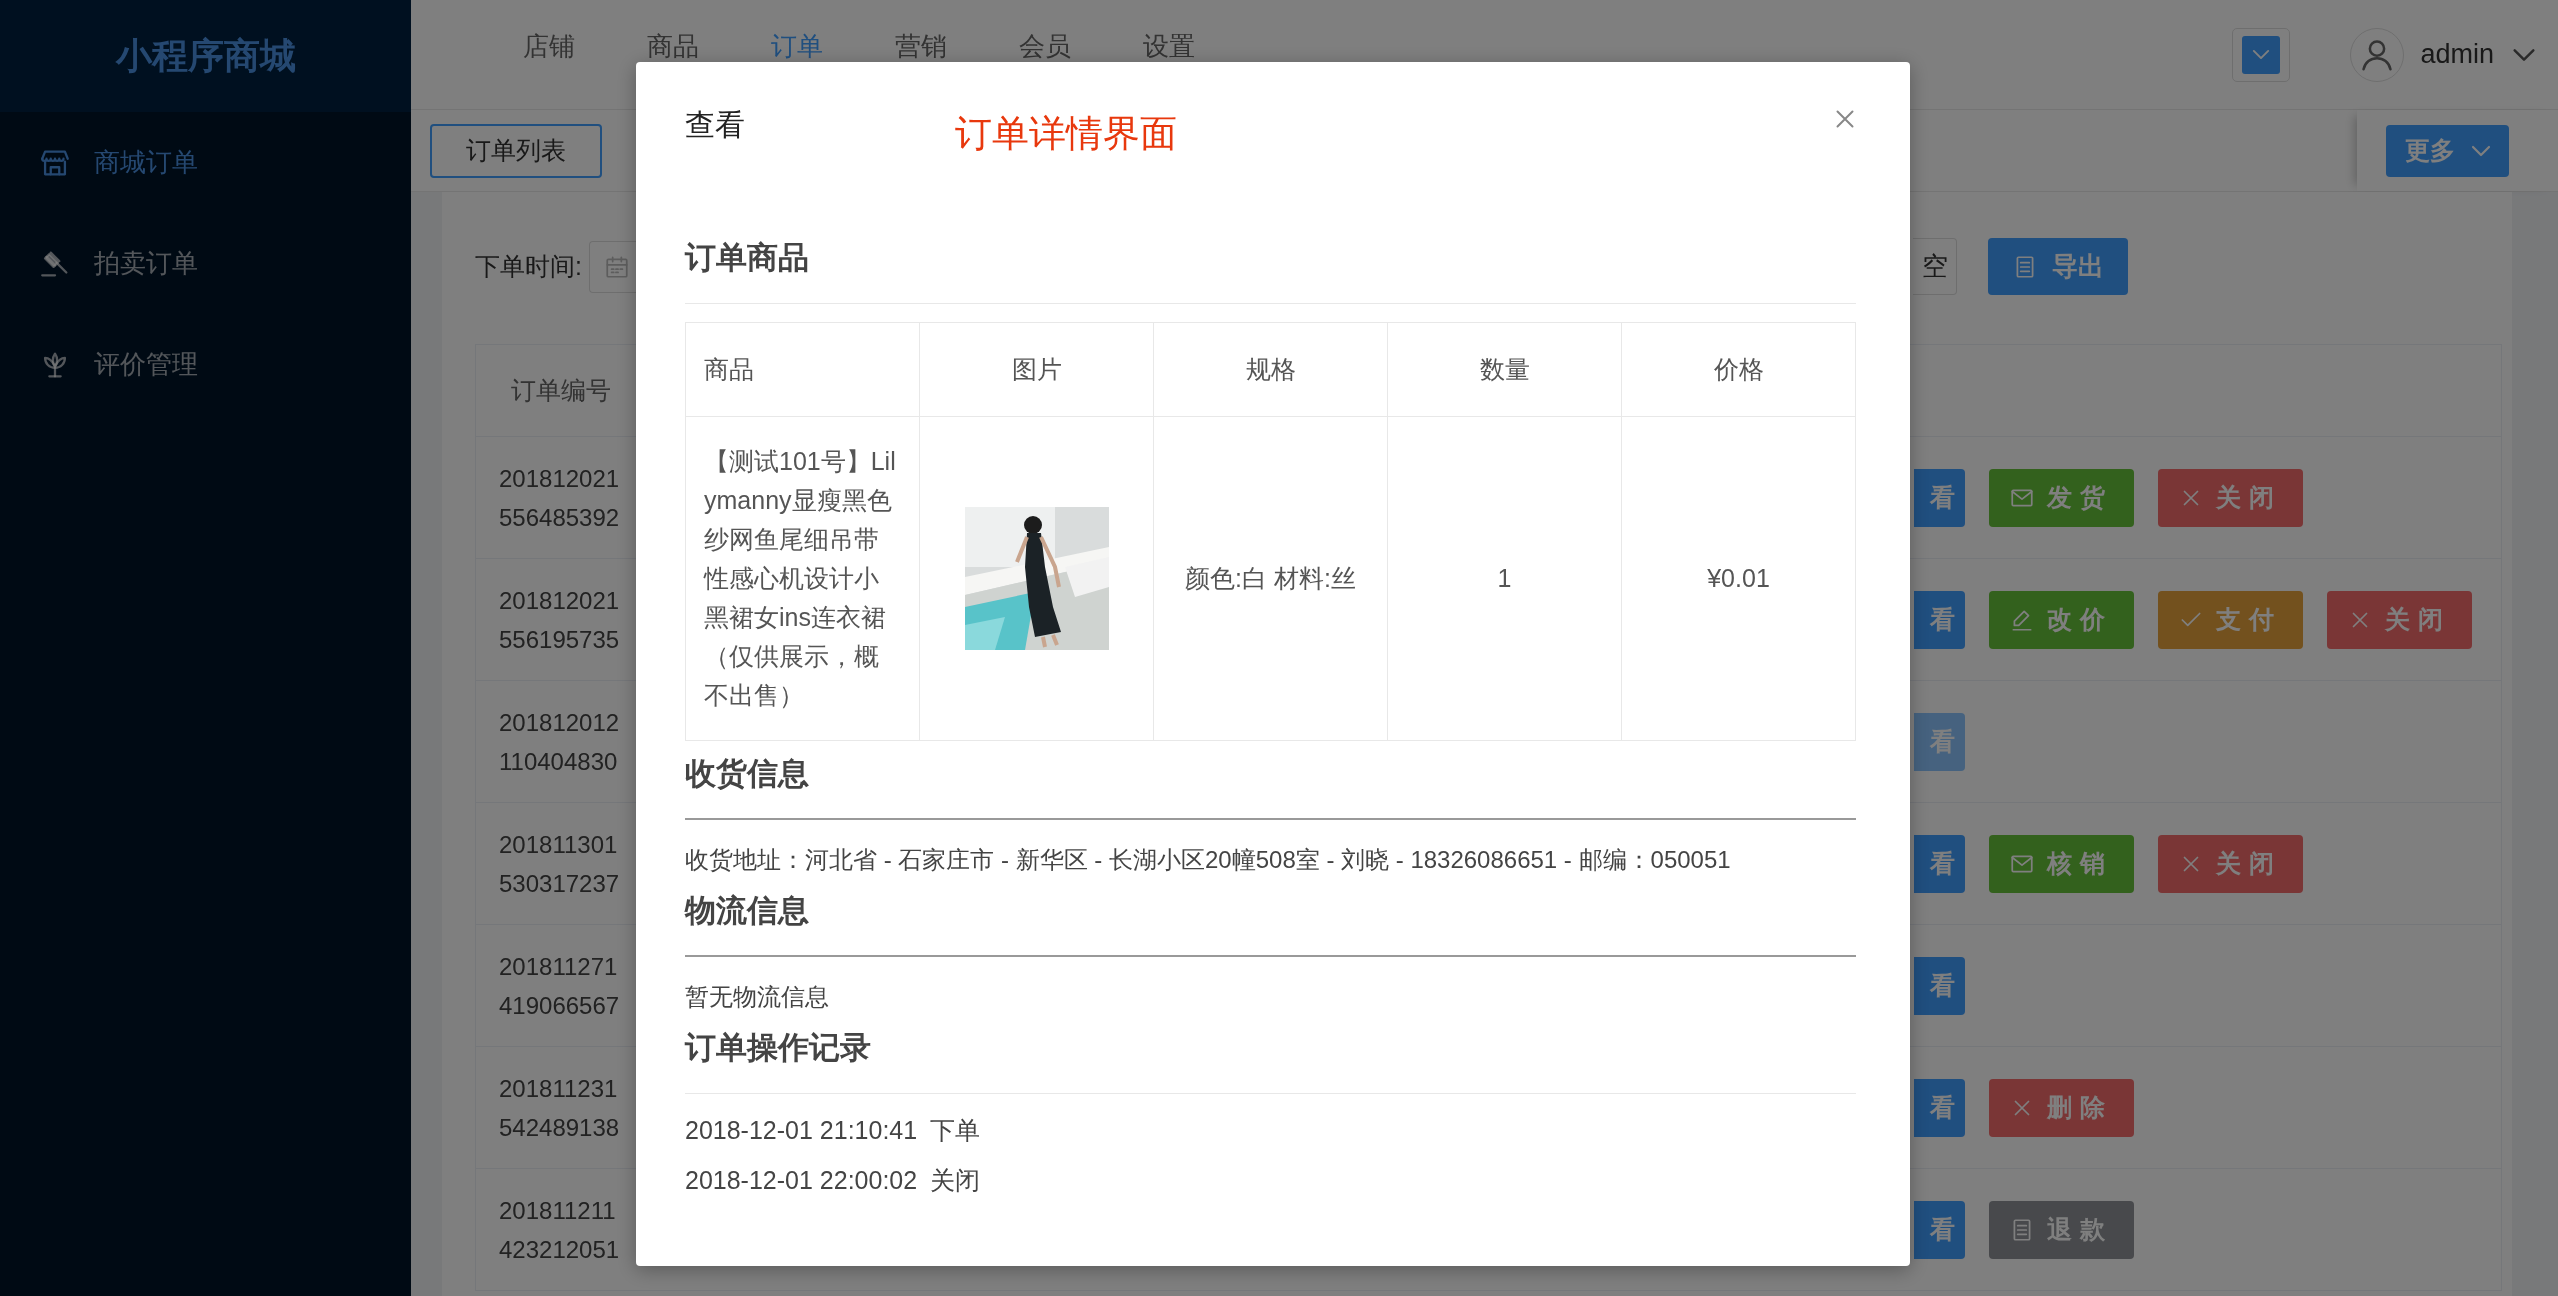 Image resolution: width=2558 pixels, height=1296 pixels. Describe the element at coordinates (2061, 863) in the screenshot. I see `verify-button: 核销` at that location.